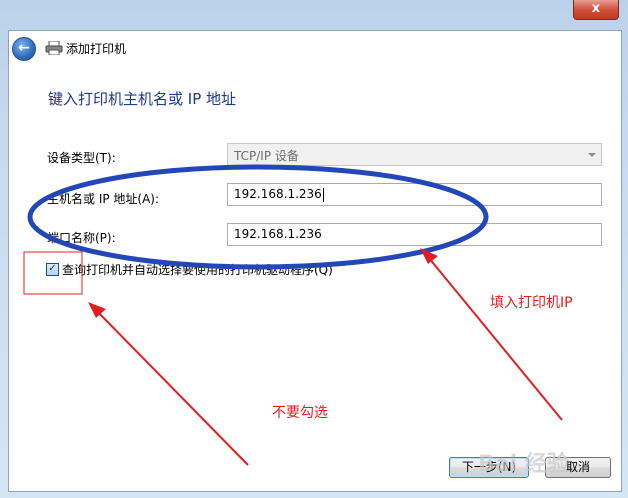 This screenshot has height=498, width=628. What do you see at coordinates (300, 413) in the screenshot?
I see `annotation-no-check: 不要勾选` at bounding box center [300, 413].